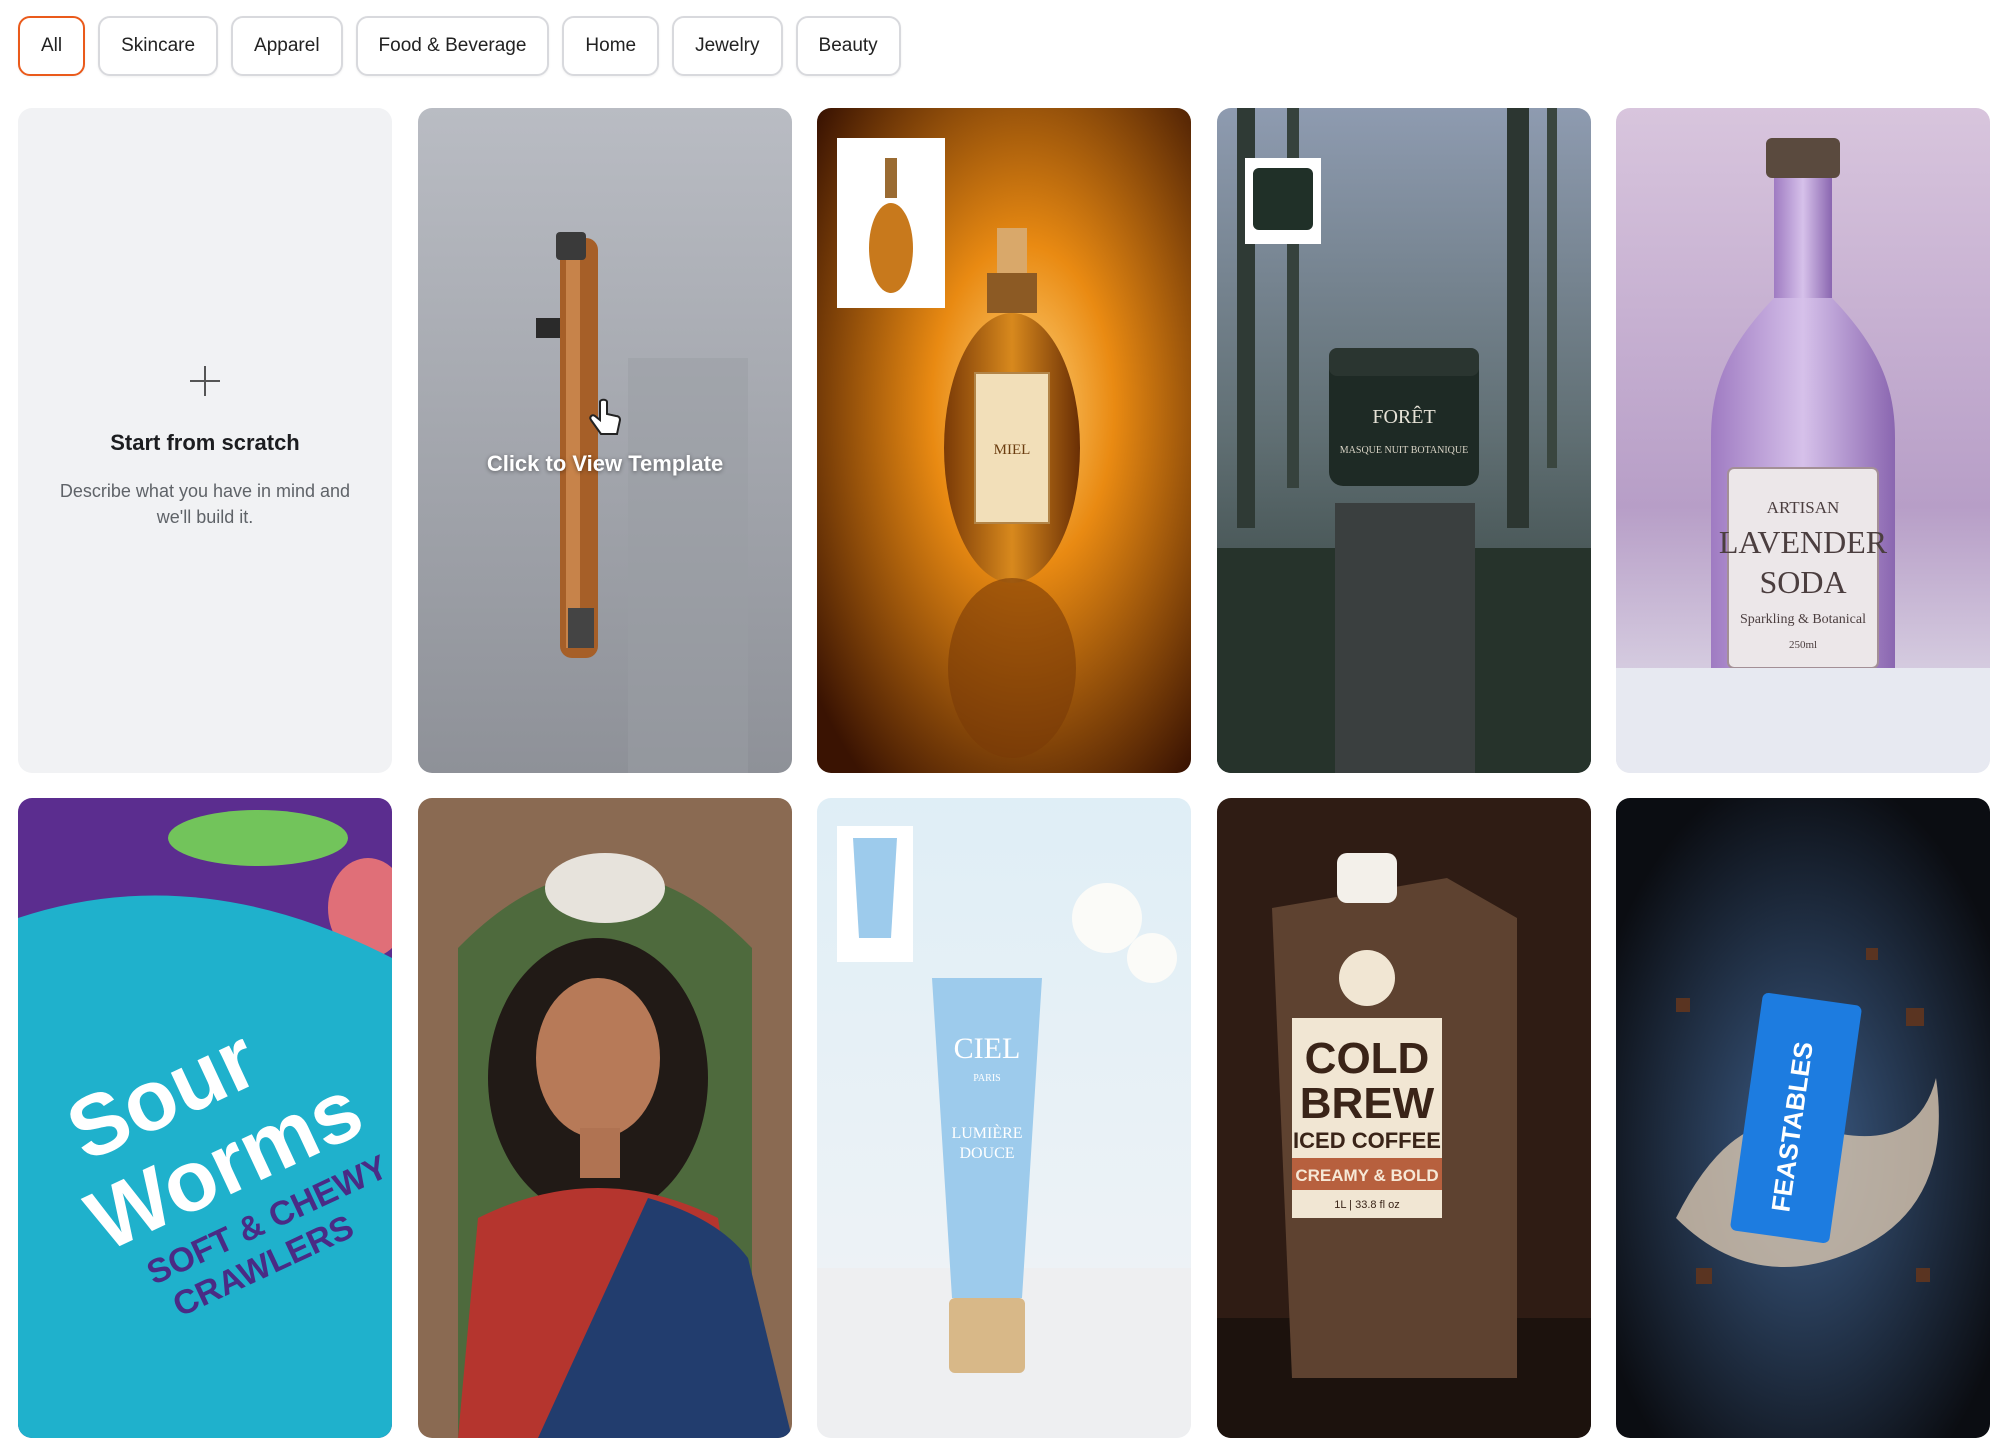  I want to click on pointer-hand-icon, so click(606, 420).